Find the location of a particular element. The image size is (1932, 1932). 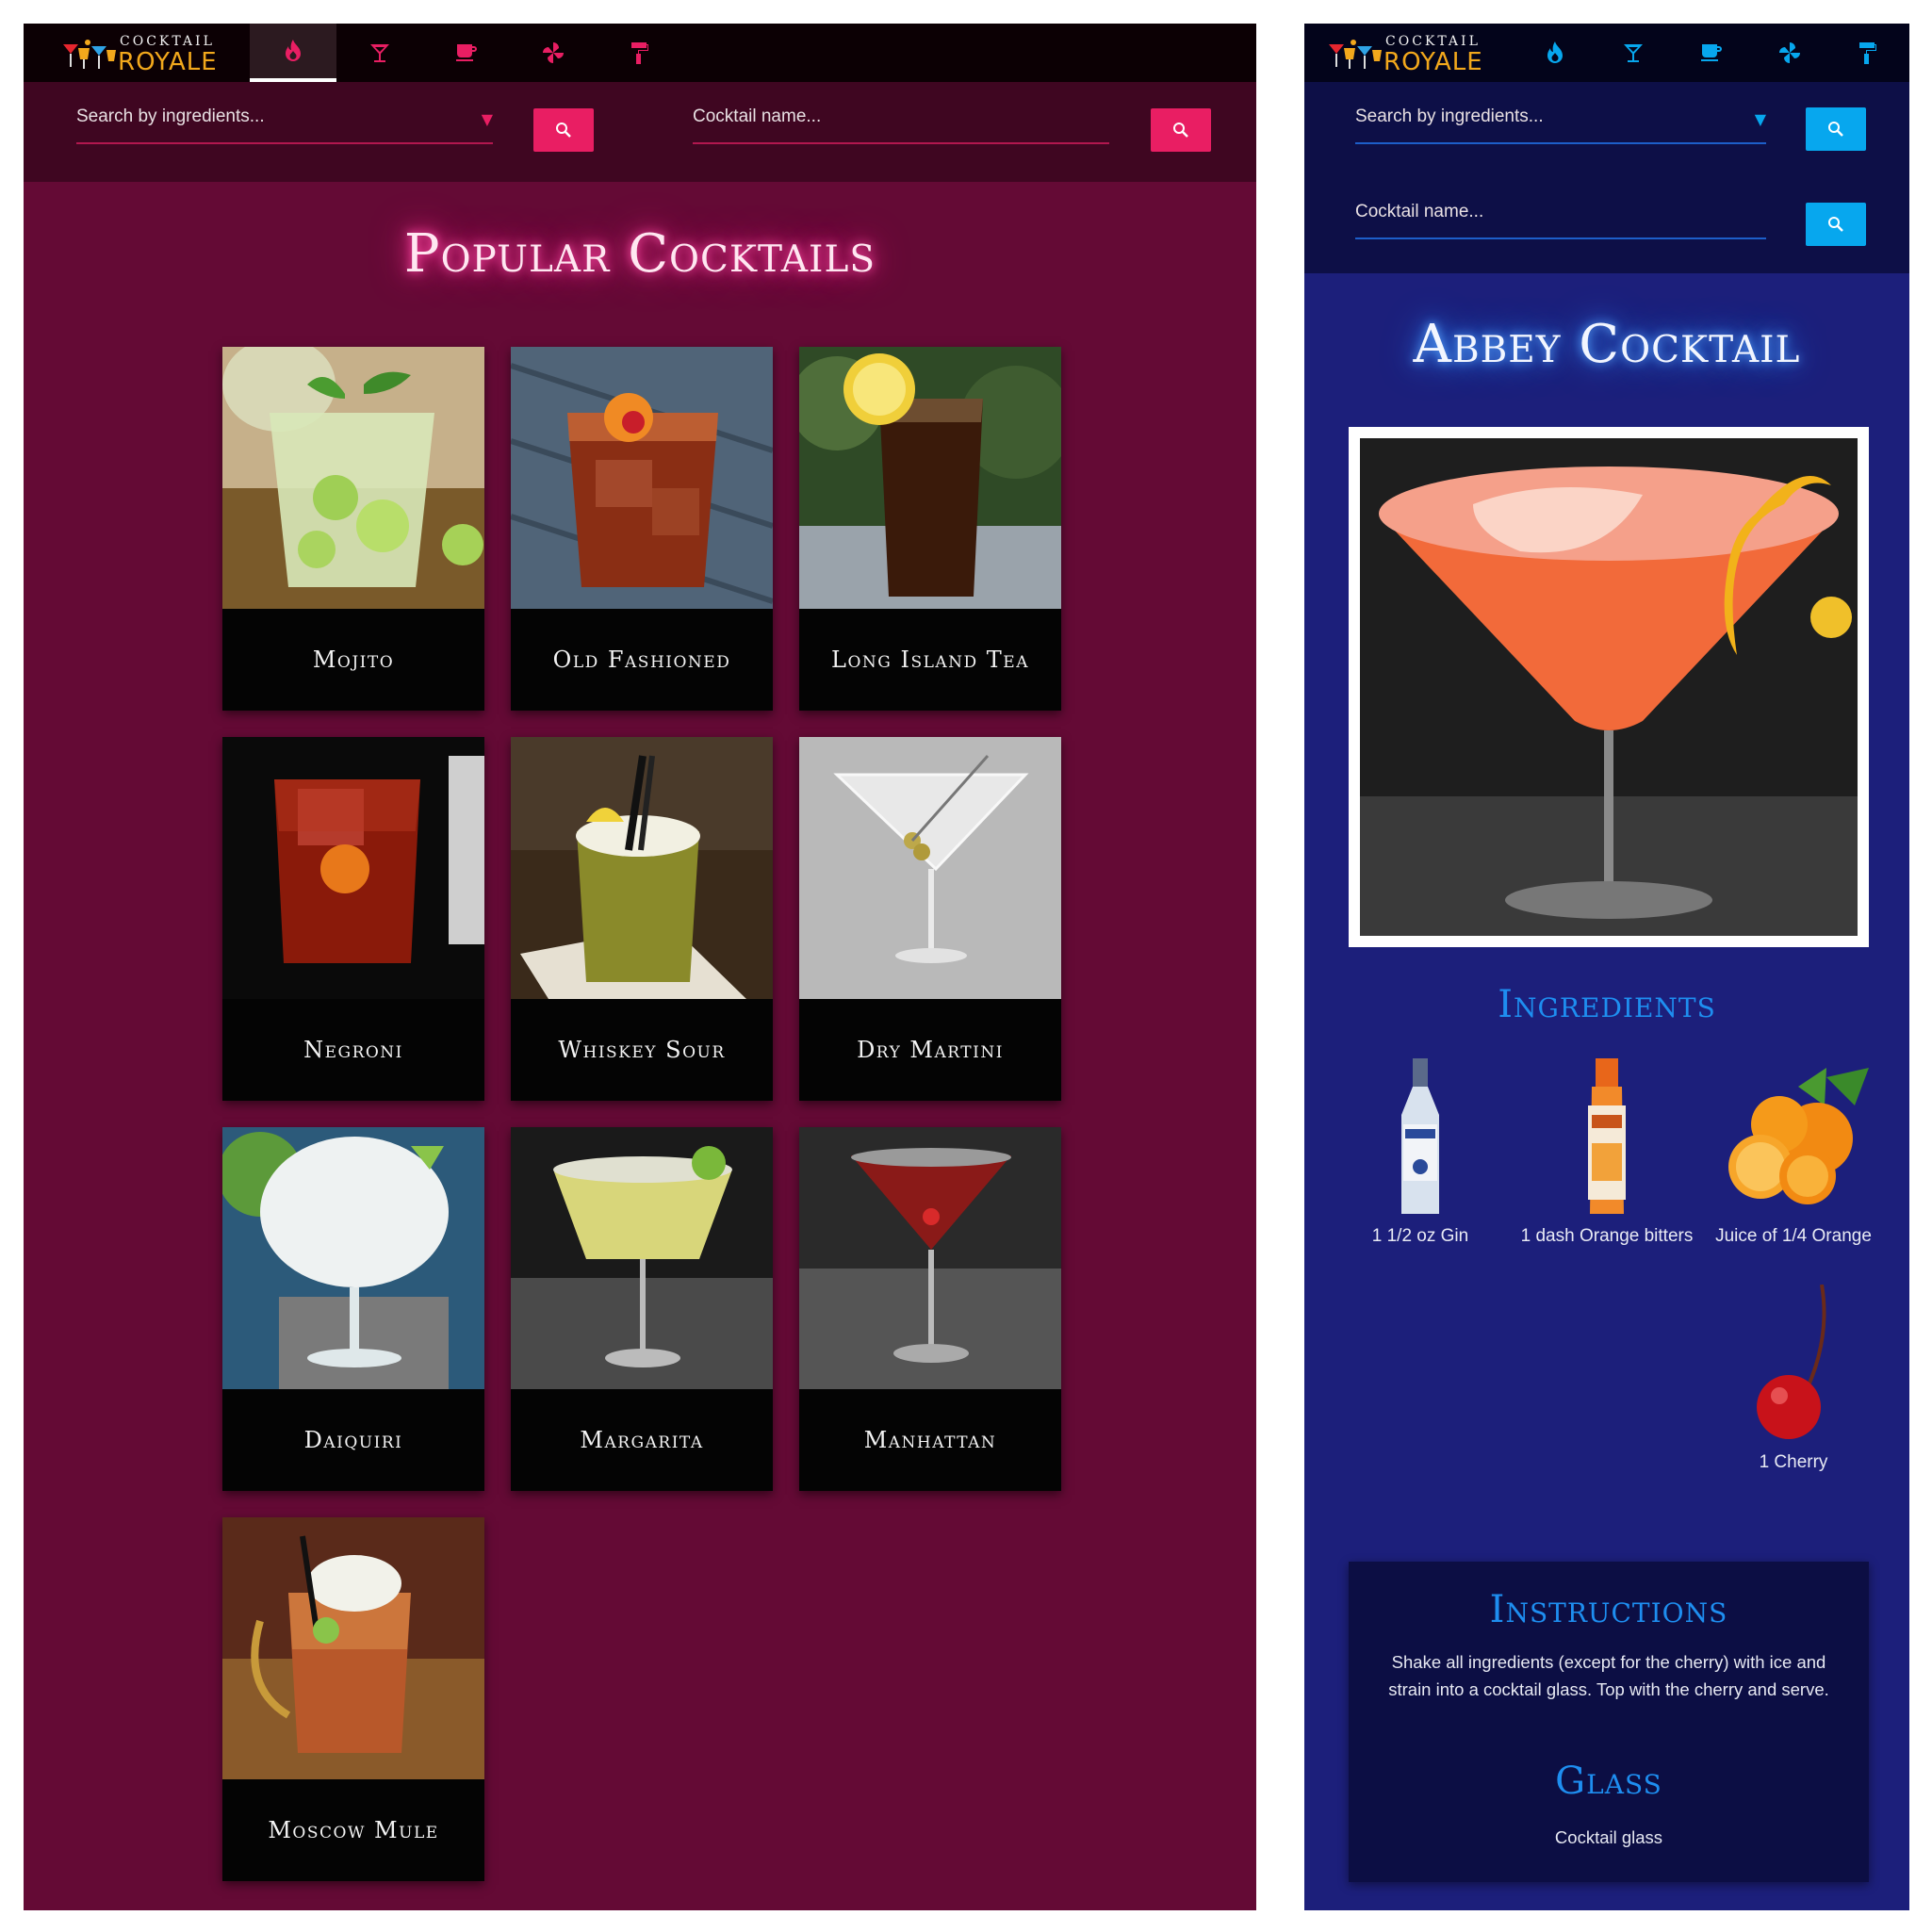

old-fashioned-photo is located at coordinates (642, 478).